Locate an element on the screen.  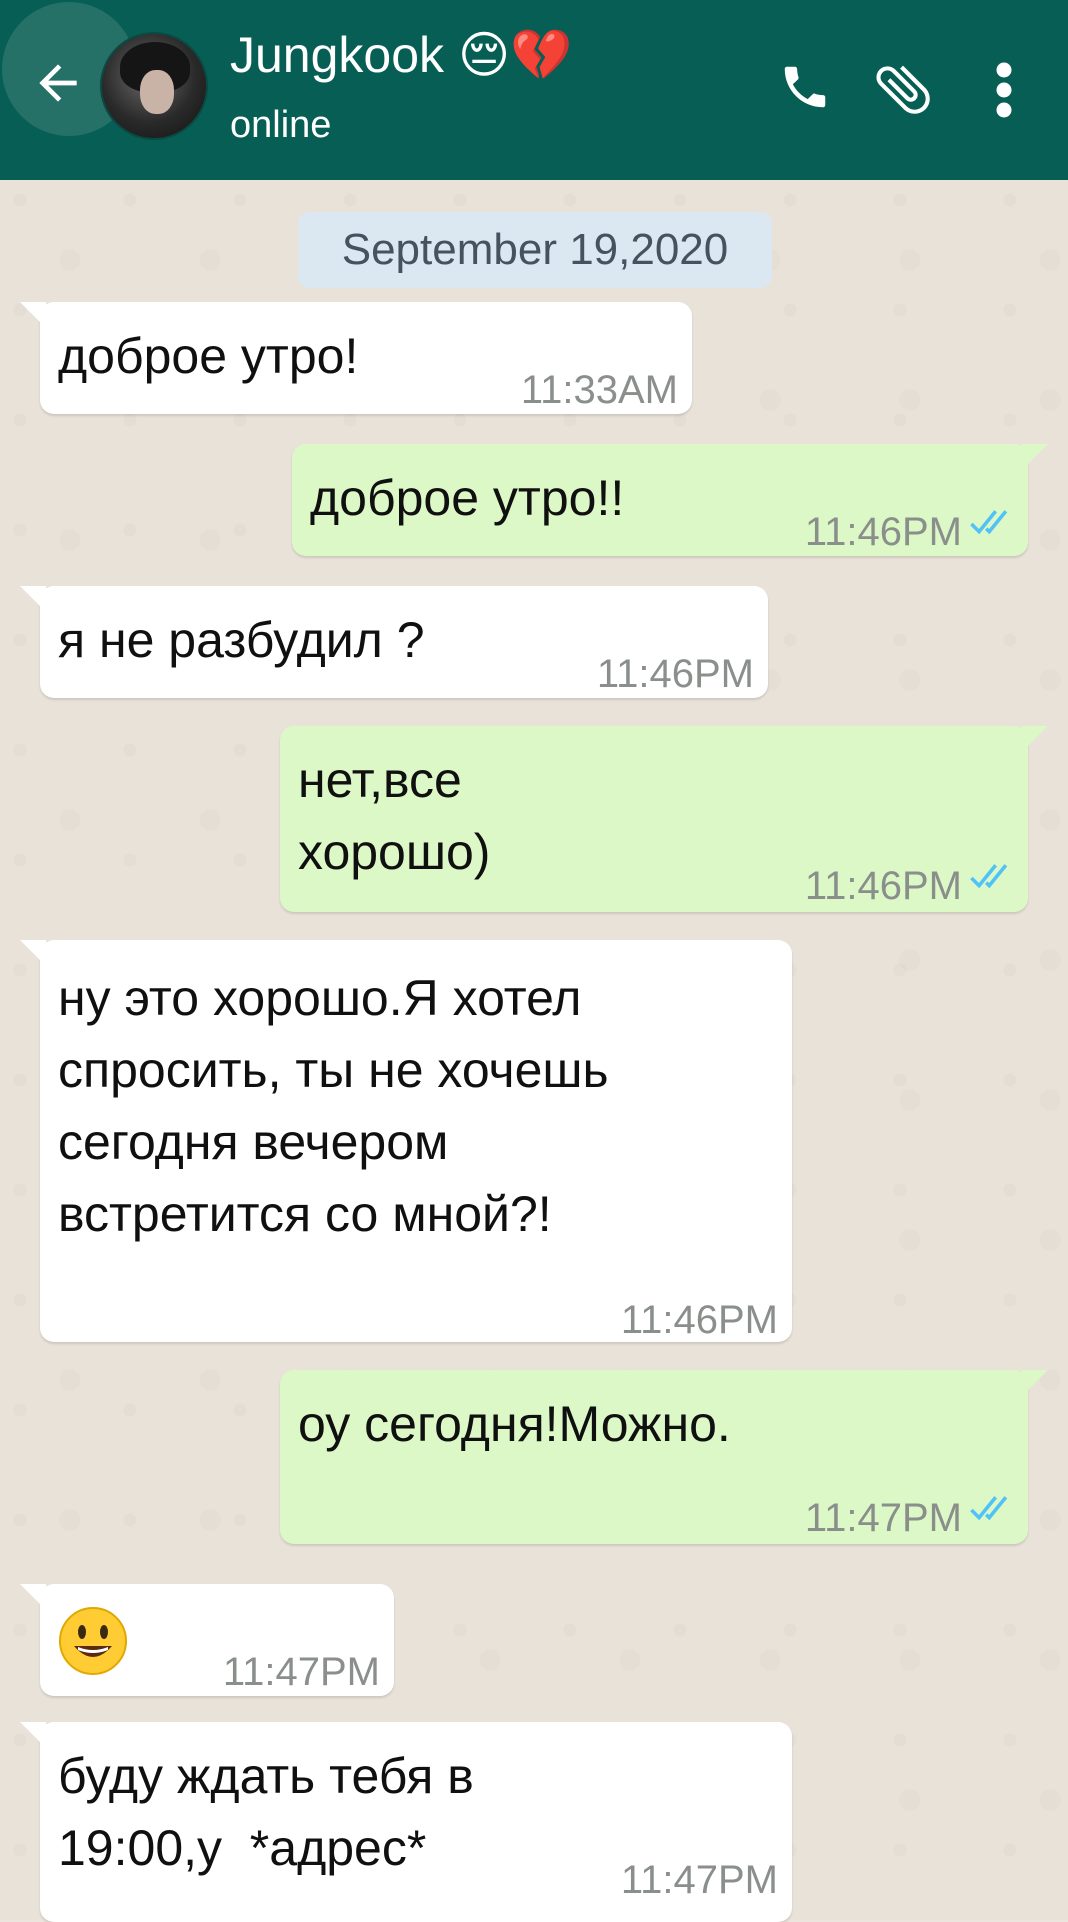
message-text: я не разбудил ? is located at coordinates (241, 640).